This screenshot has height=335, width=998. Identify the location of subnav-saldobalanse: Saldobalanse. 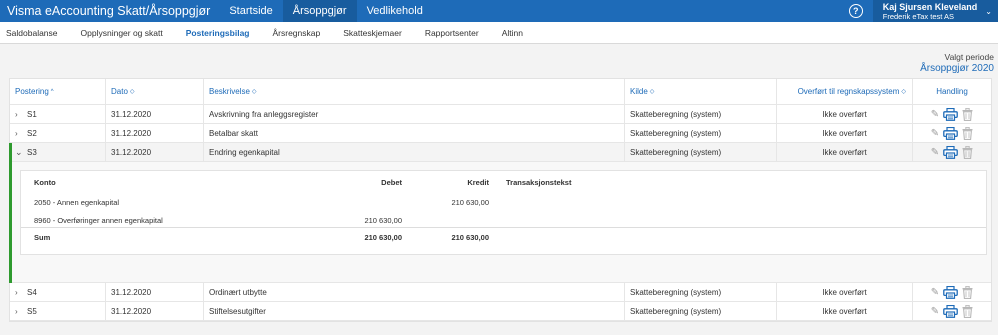
(32, 33).